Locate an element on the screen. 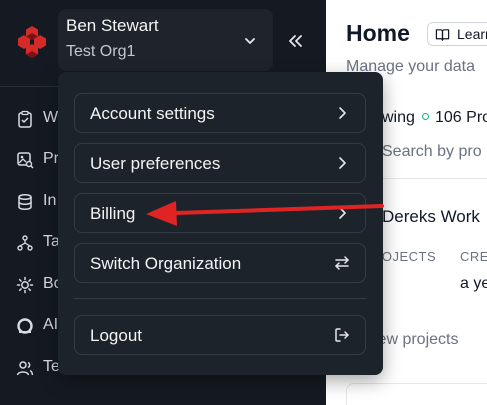 The width and height of the screenshot is (487, 405). sidebar-item-label: Pr is located at coordinates (51, 158).